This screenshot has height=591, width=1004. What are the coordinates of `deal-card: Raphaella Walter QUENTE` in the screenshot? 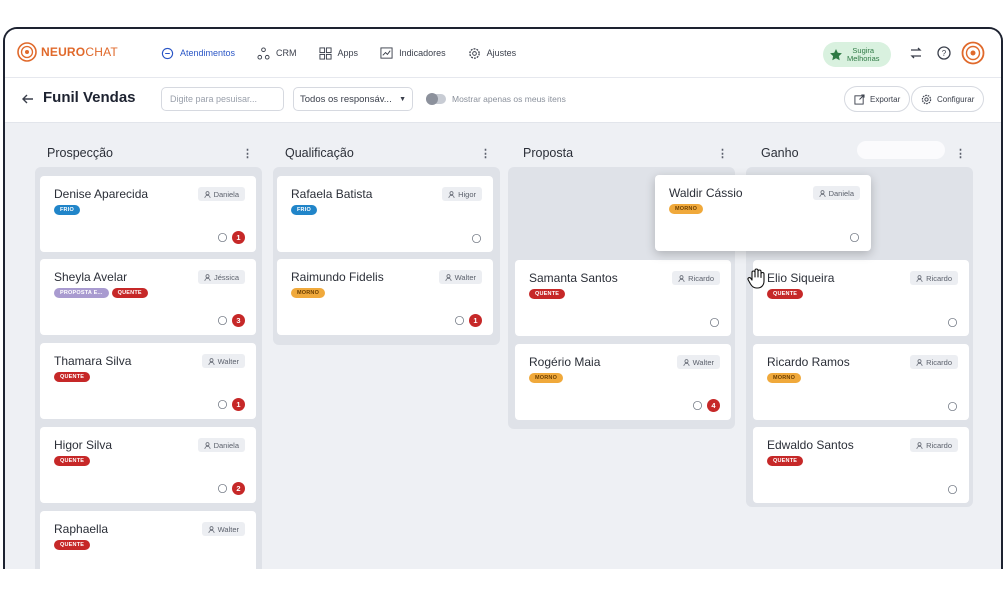 It's located at (148, 540).